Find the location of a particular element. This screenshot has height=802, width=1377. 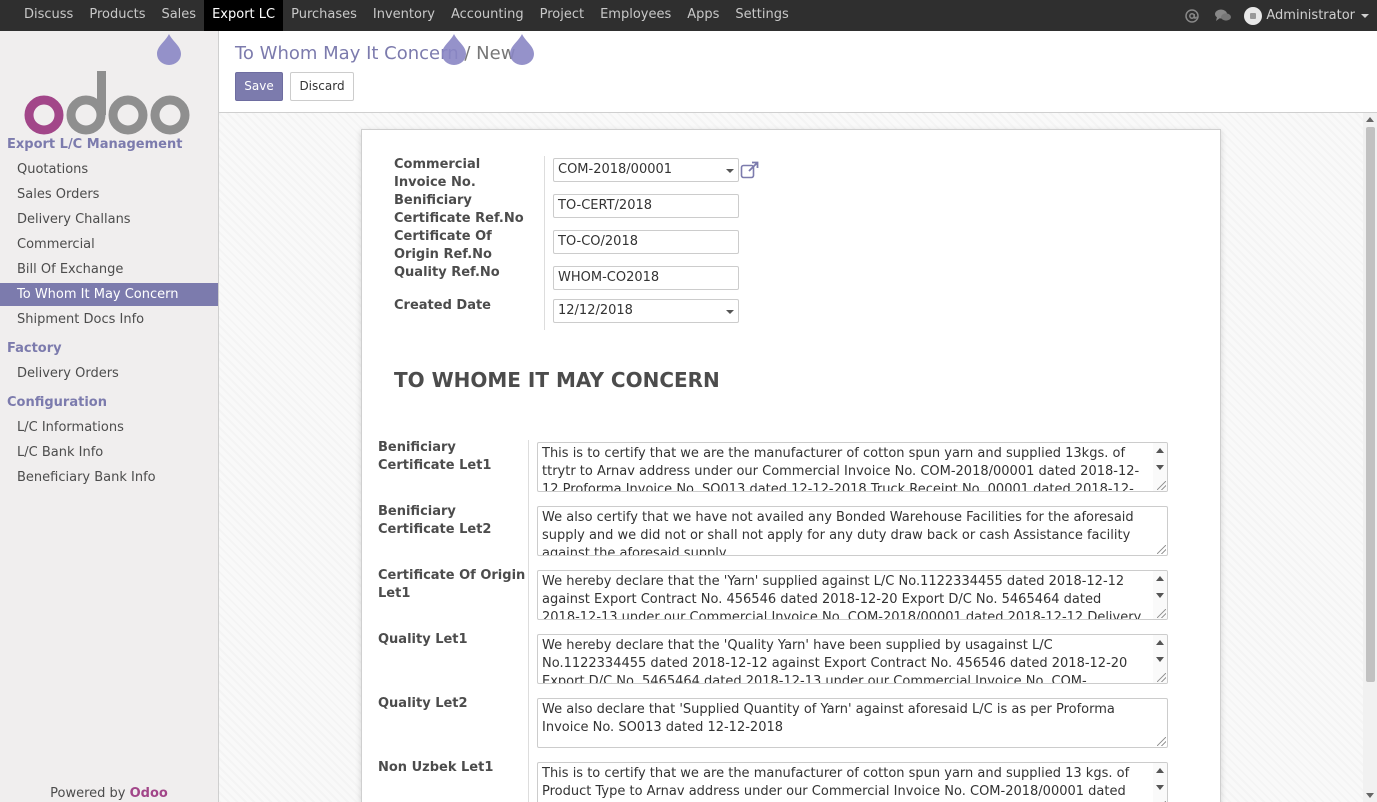

scroll-thumb is located at coordinates (1370, 404).